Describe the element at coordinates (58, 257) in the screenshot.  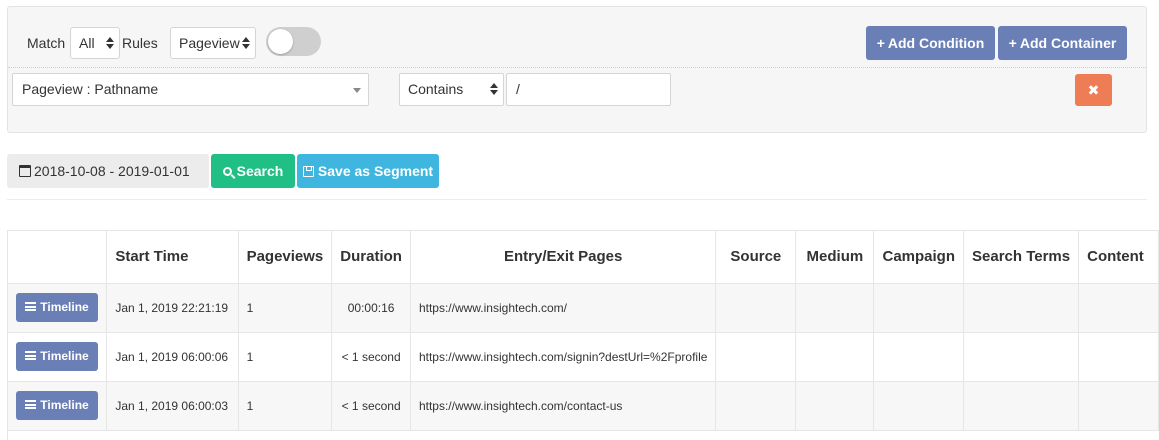
I see `column-header` at that location.